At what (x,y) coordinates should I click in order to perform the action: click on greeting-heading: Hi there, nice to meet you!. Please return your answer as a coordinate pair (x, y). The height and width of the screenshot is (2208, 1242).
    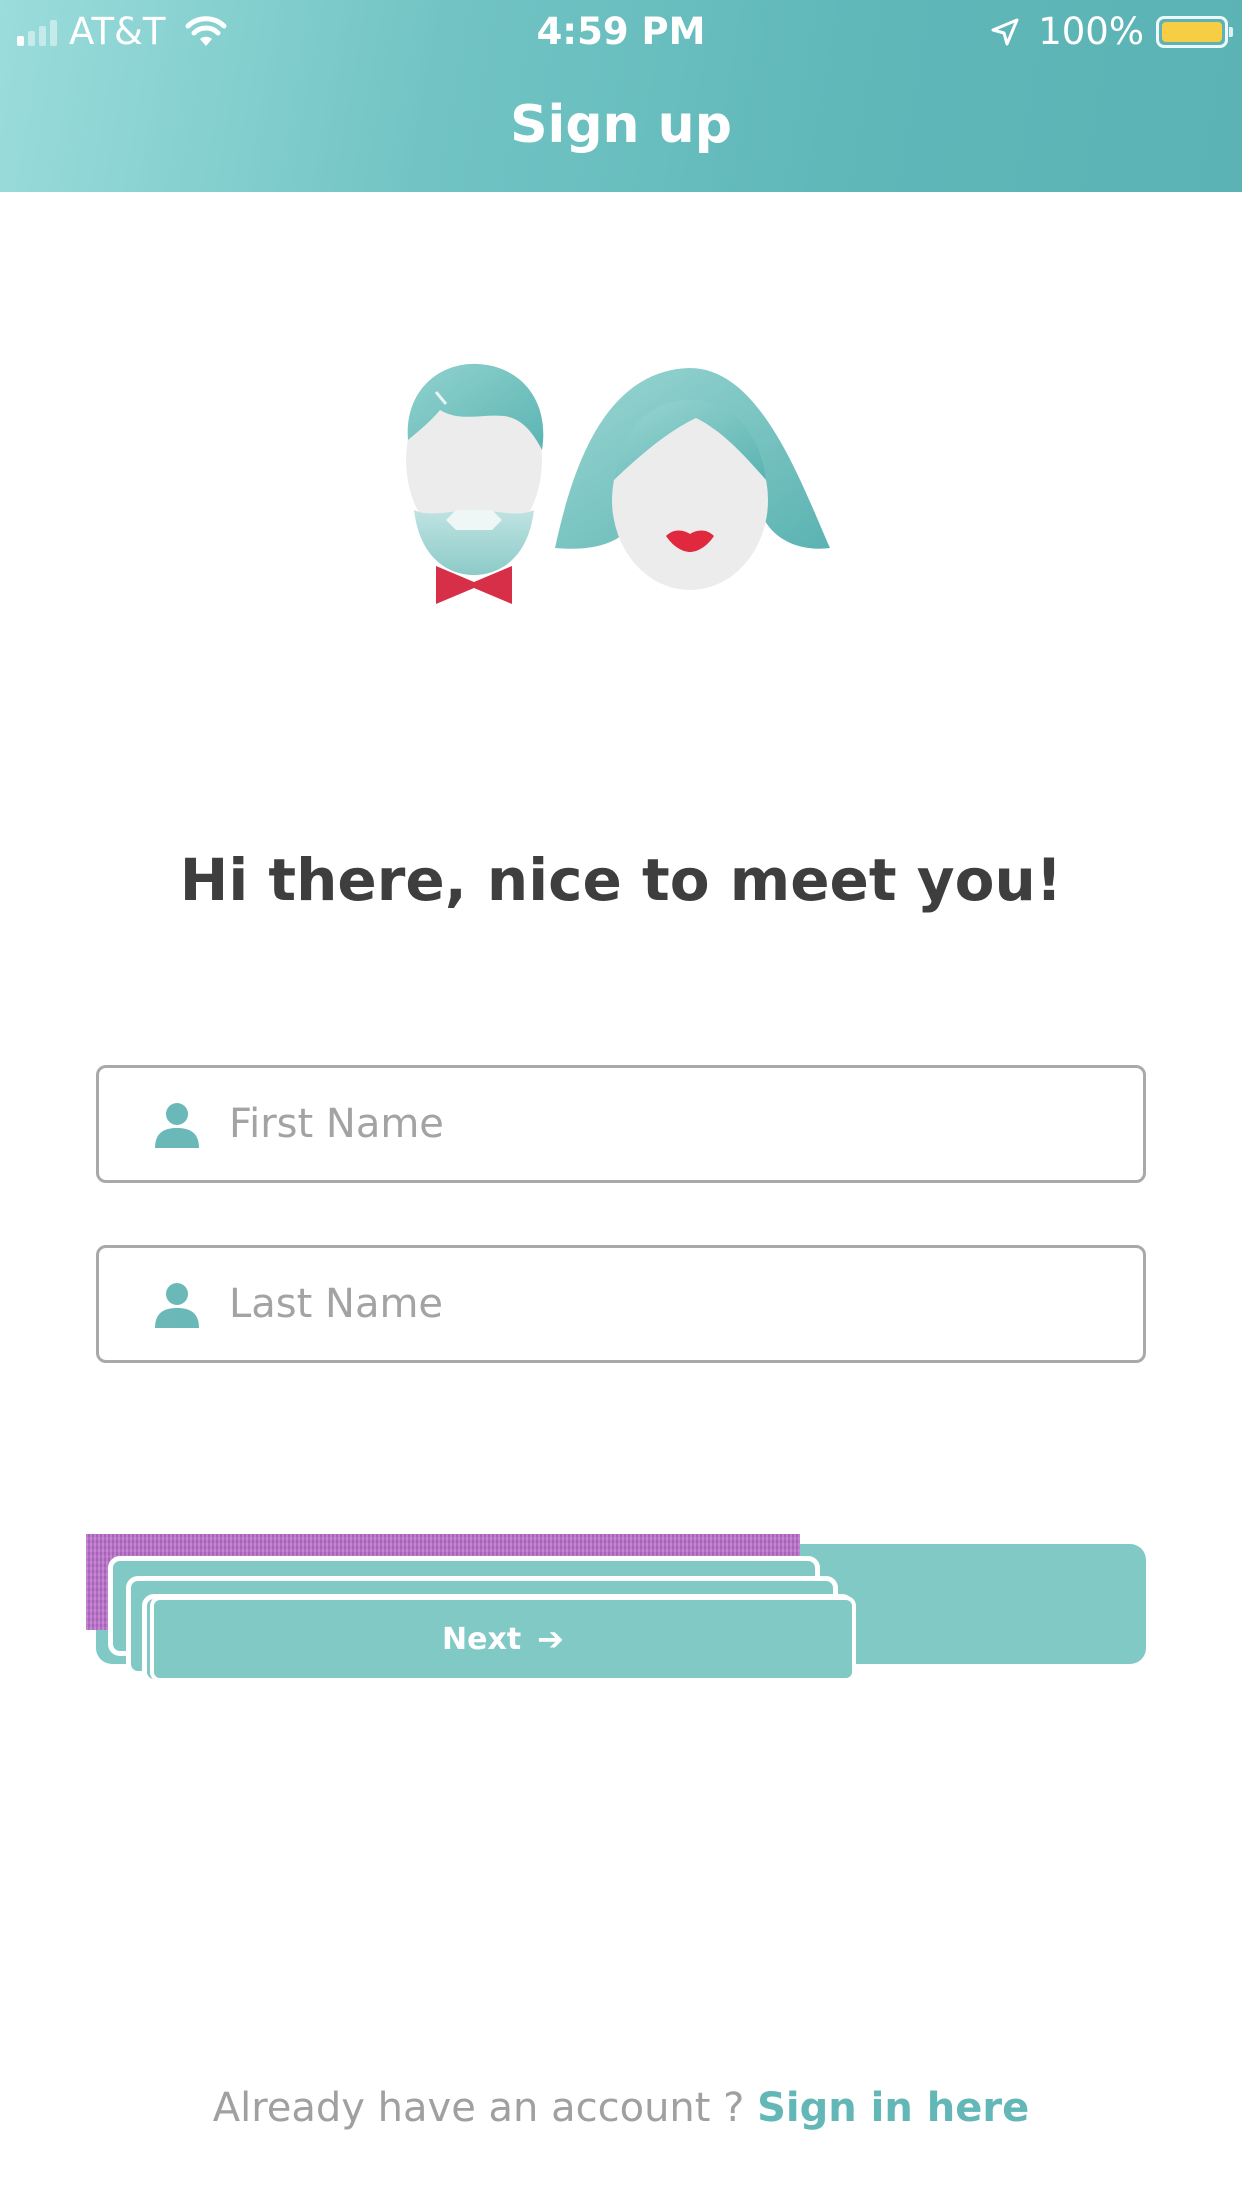
    Looking at the image, I should click on (621, 880).